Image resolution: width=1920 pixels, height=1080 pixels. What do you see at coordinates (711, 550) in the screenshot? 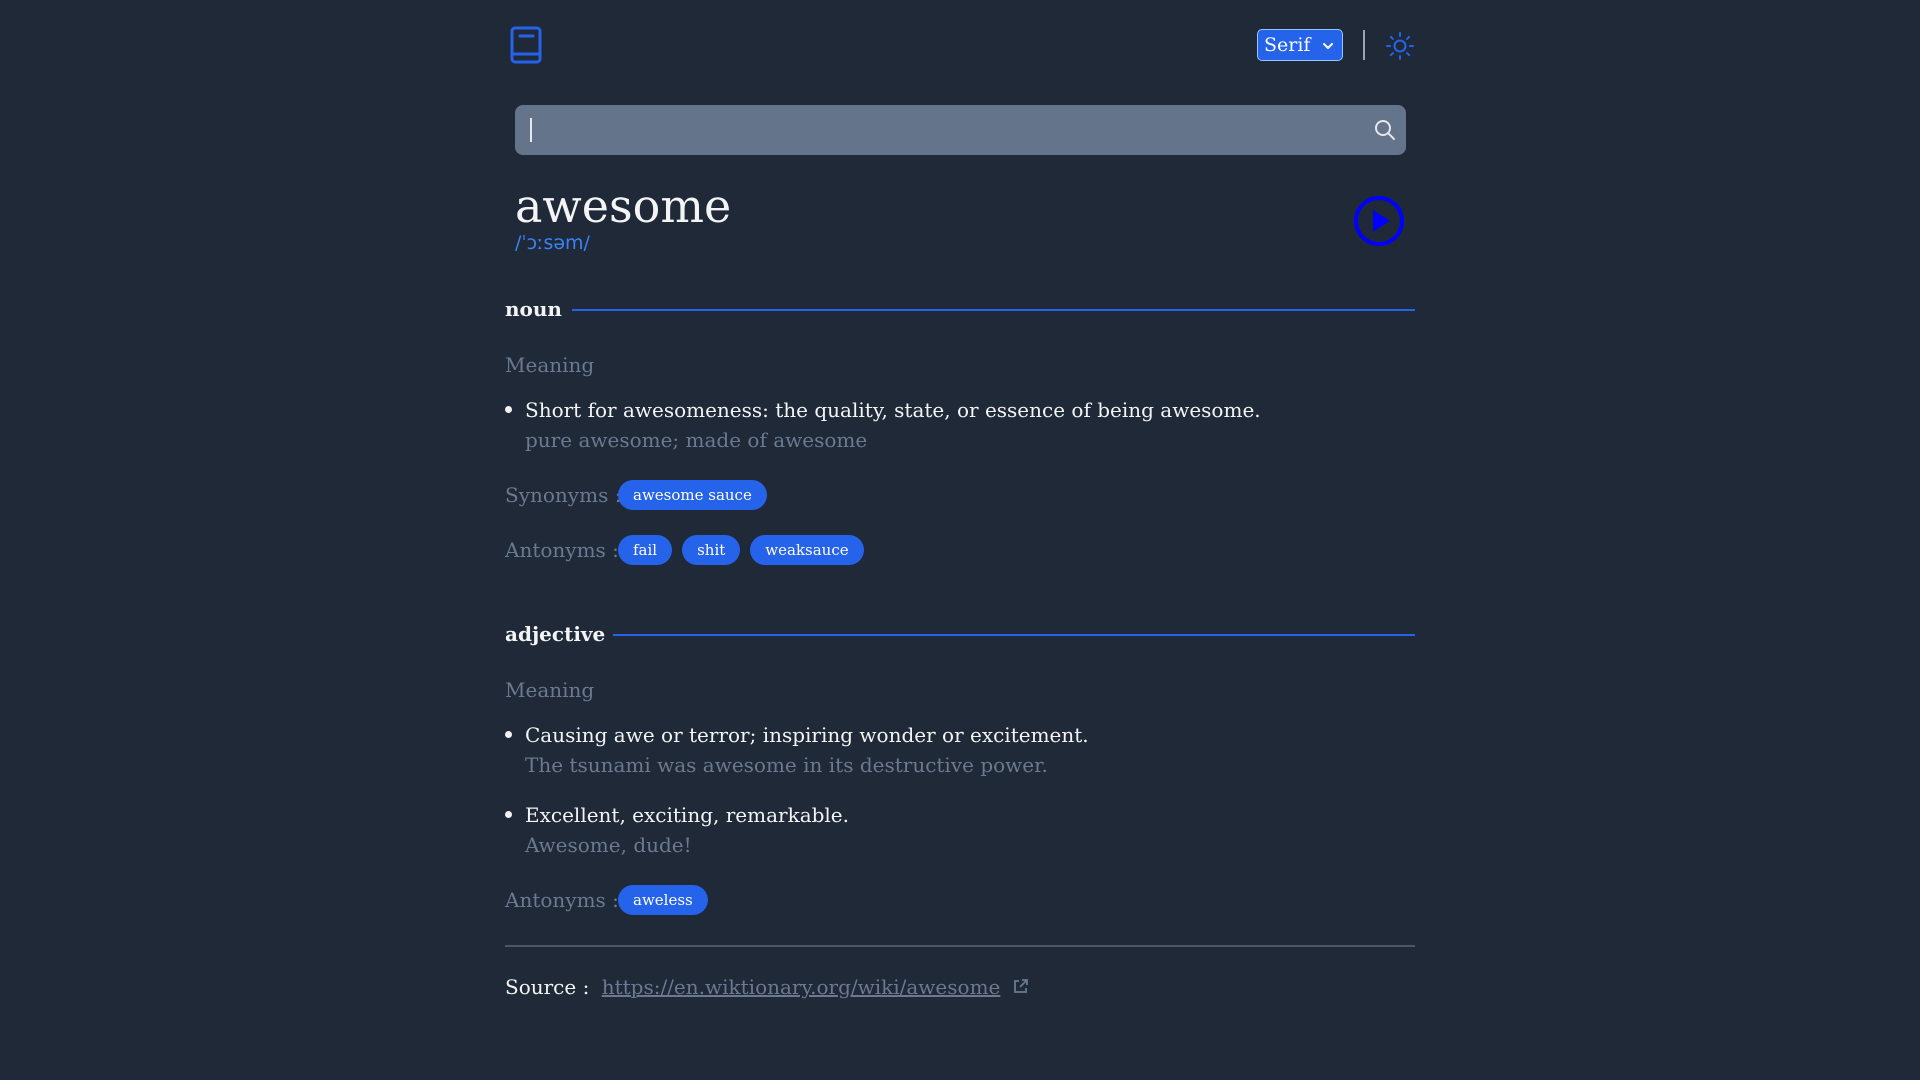
I see `antonym-tag: shit` at bounding box center [711, 550].